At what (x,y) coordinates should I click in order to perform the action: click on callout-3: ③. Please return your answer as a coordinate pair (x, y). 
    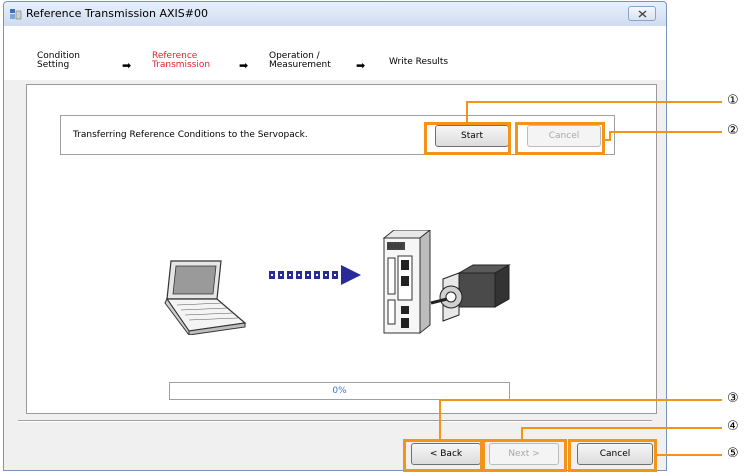
    Looking at the image, I should click on (733, 398).